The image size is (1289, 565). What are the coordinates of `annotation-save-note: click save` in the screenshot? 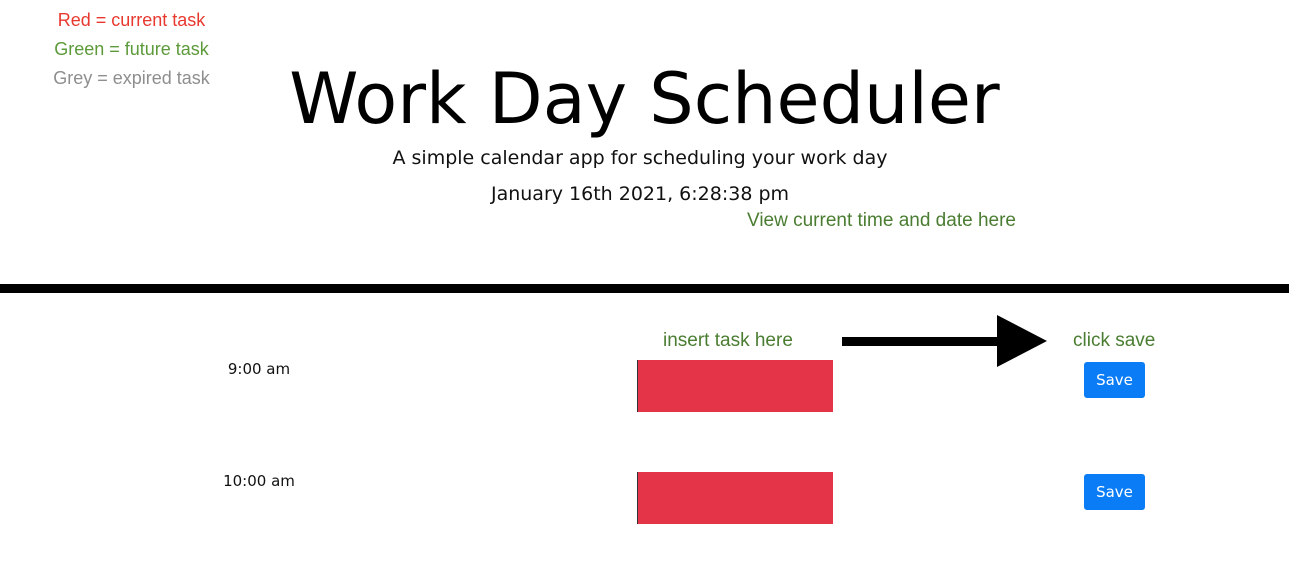 It's located at (1114, 340).